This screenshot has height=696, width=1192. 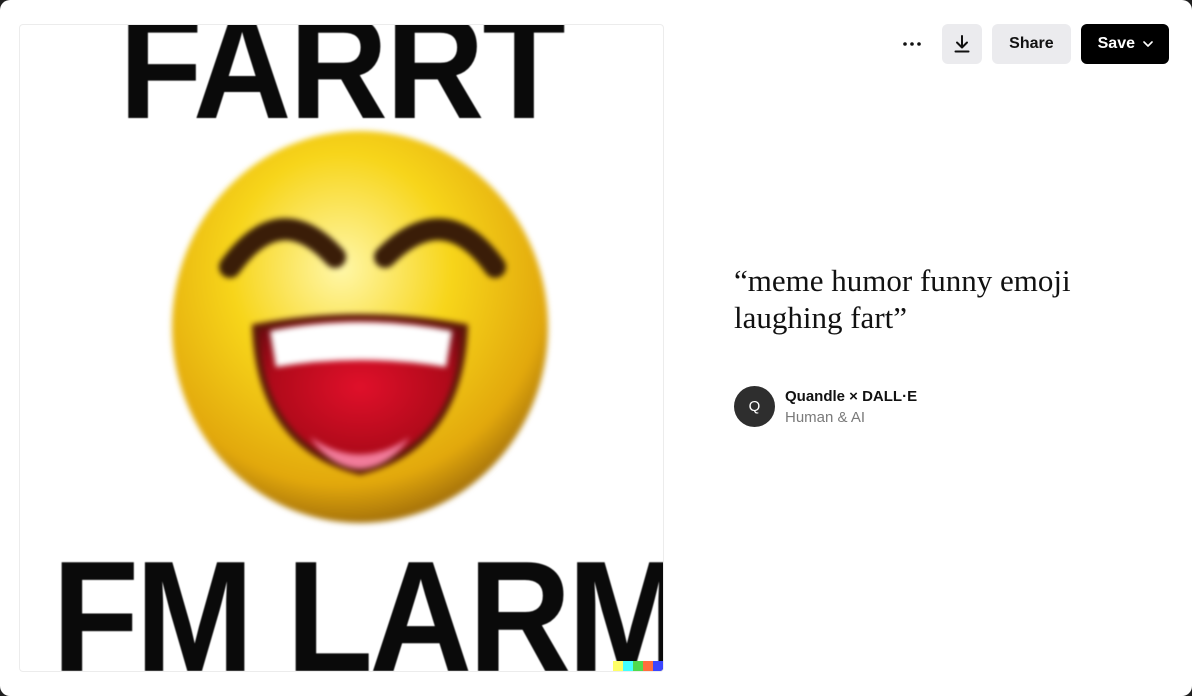 I want to click on author-meta: Quandle × DALL·E Human & AI, so click(x=851, y=407).